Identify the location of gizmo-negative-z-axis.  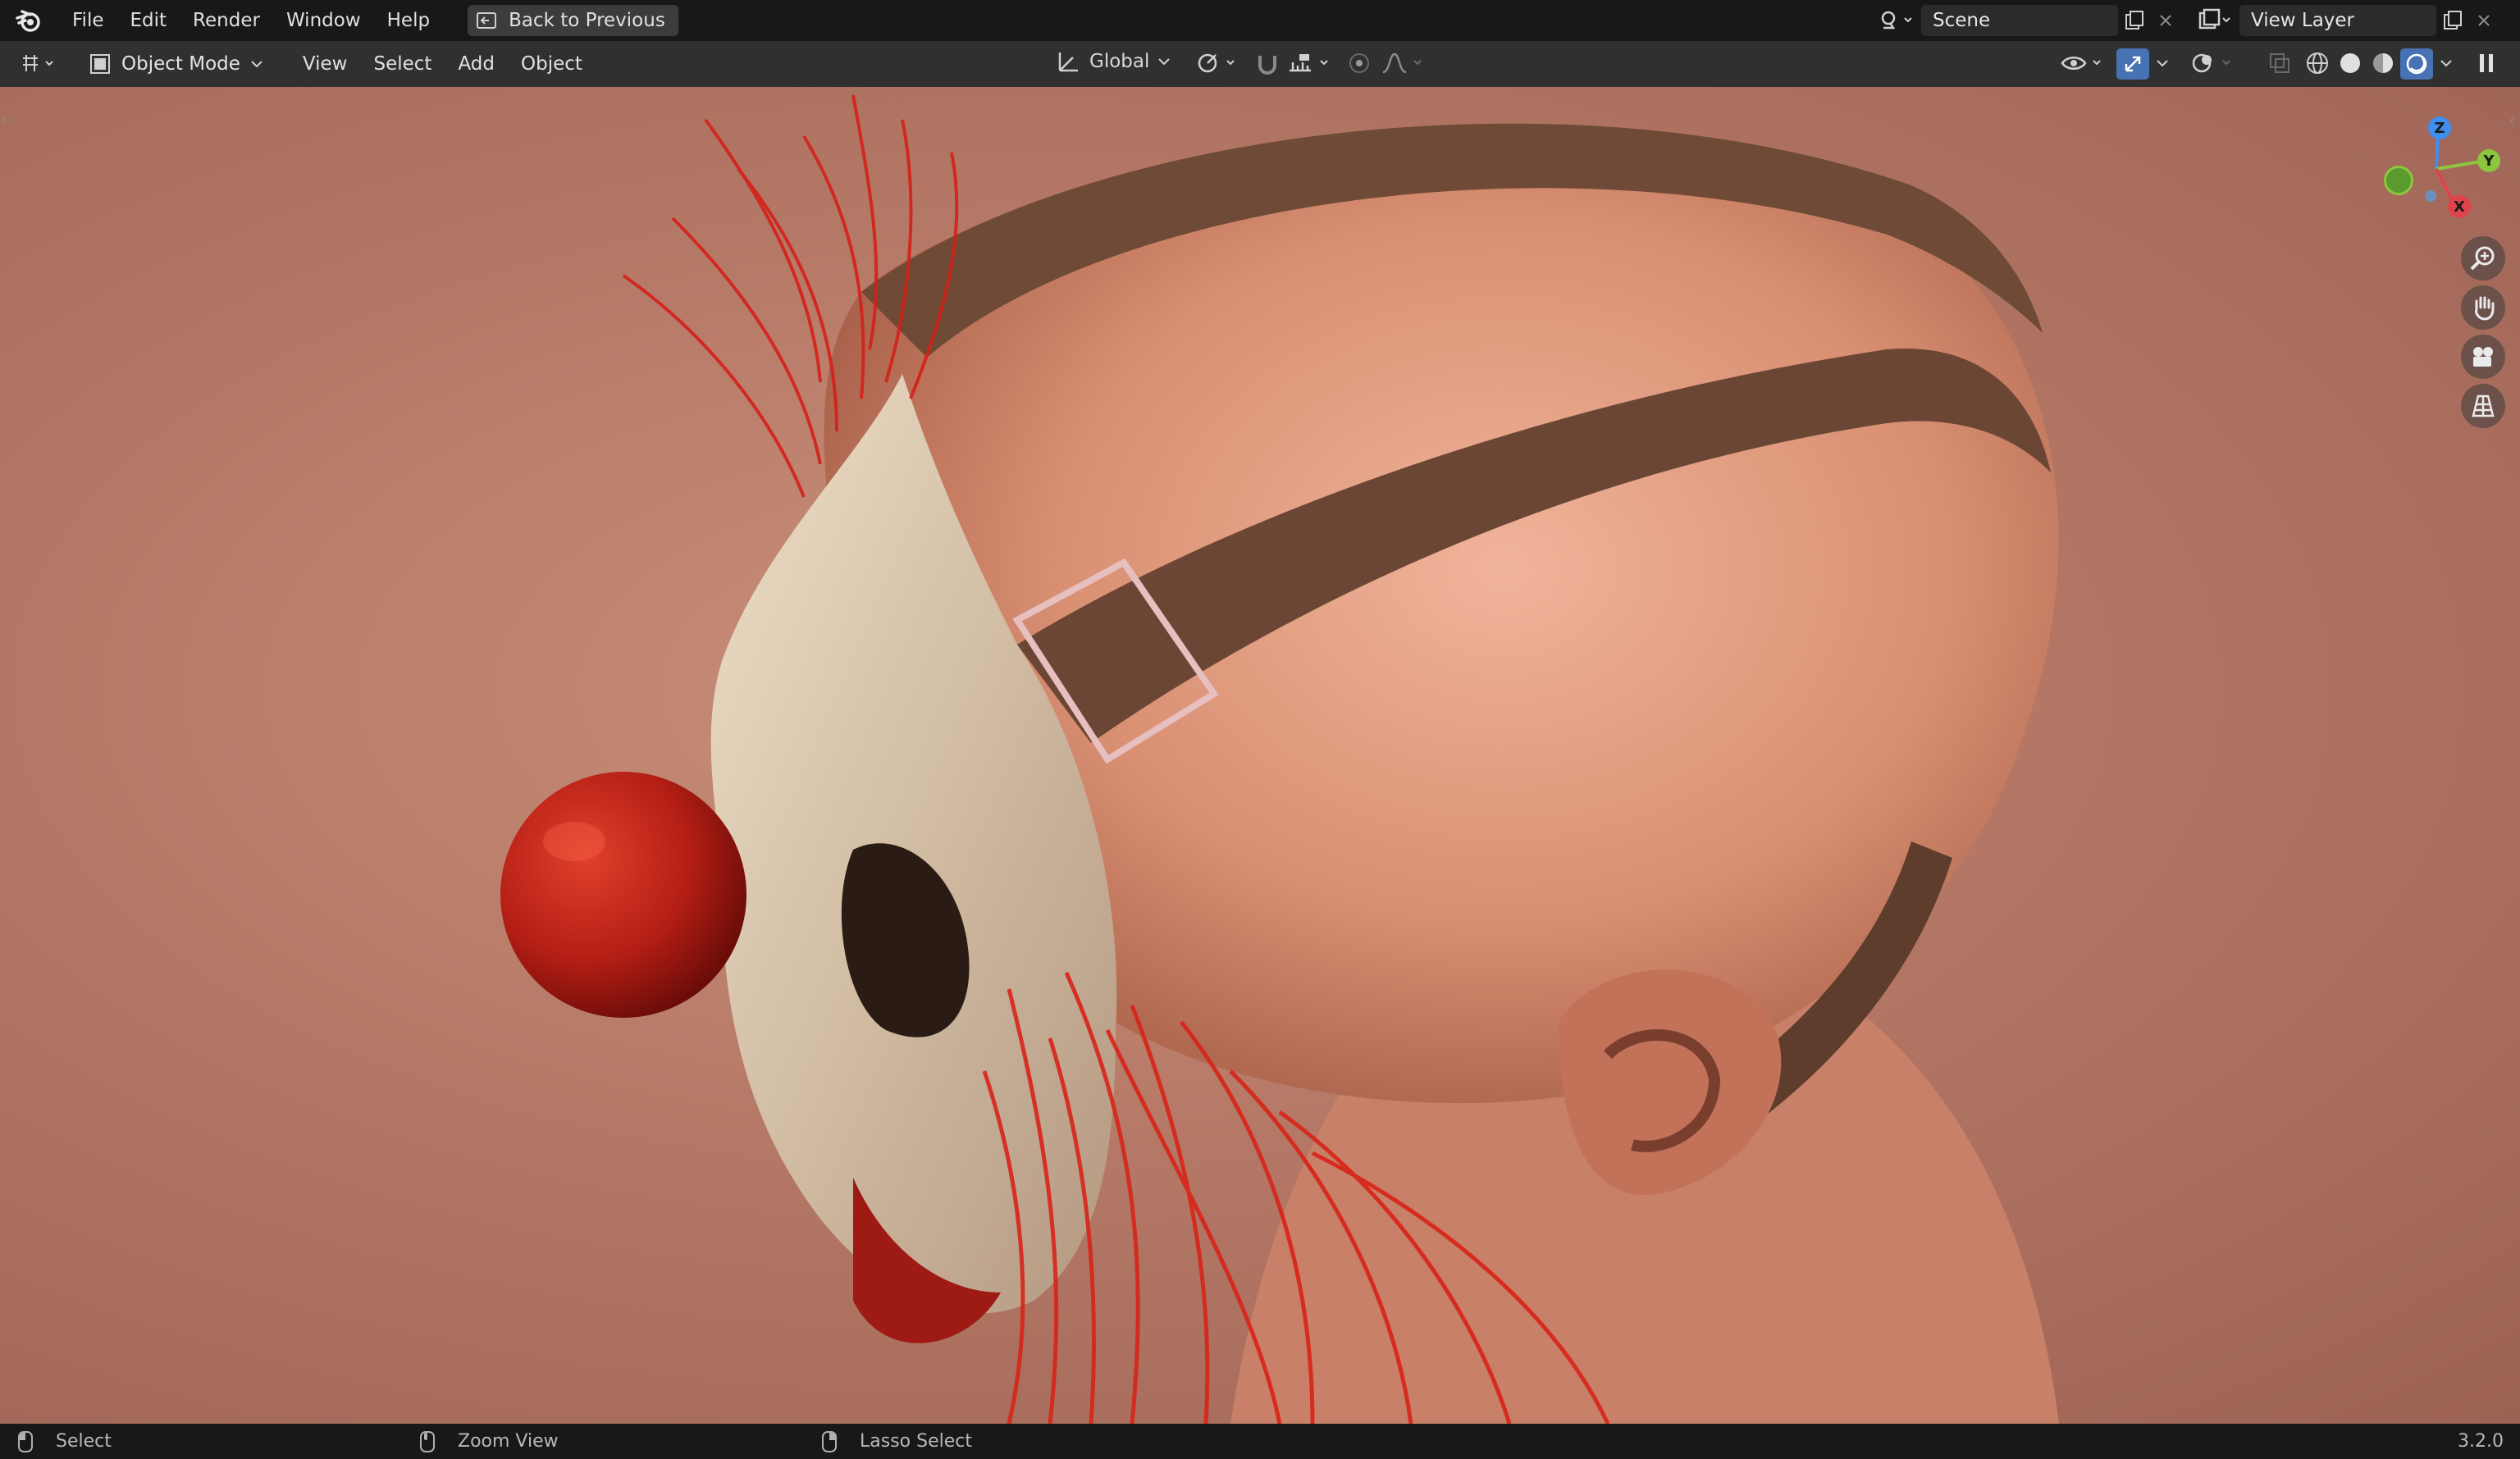
(2430, 196).